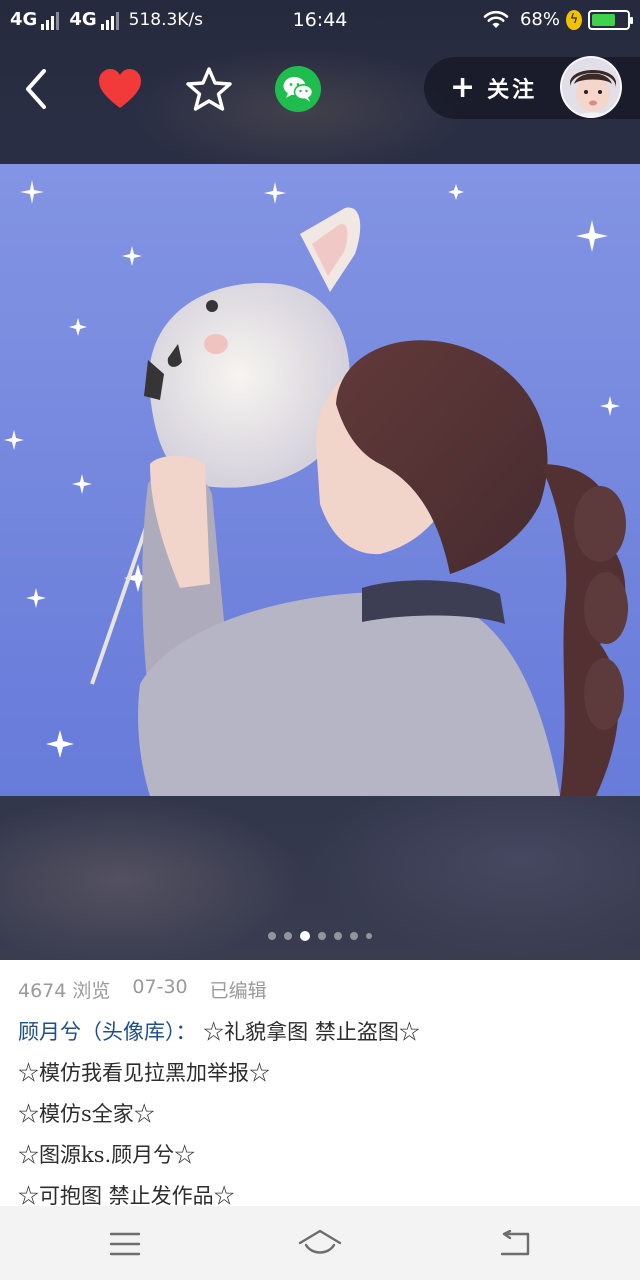  Describe the element at coordinates (107, 1155) in the screenshot. I see `description-line: ☆图源ks.顾月兮☆` at that location.